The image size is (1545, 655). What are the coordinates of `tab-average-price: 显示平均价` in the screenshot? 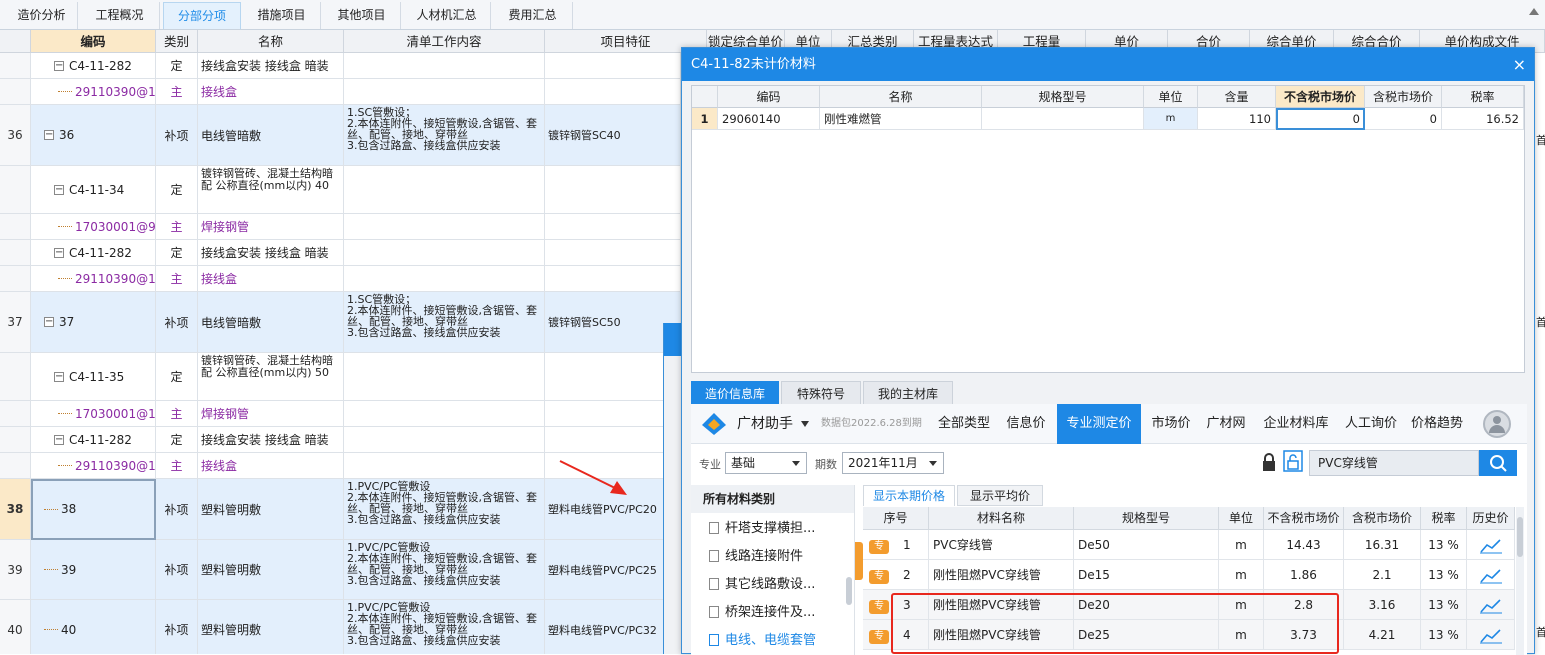 It's located at (1000, 495).